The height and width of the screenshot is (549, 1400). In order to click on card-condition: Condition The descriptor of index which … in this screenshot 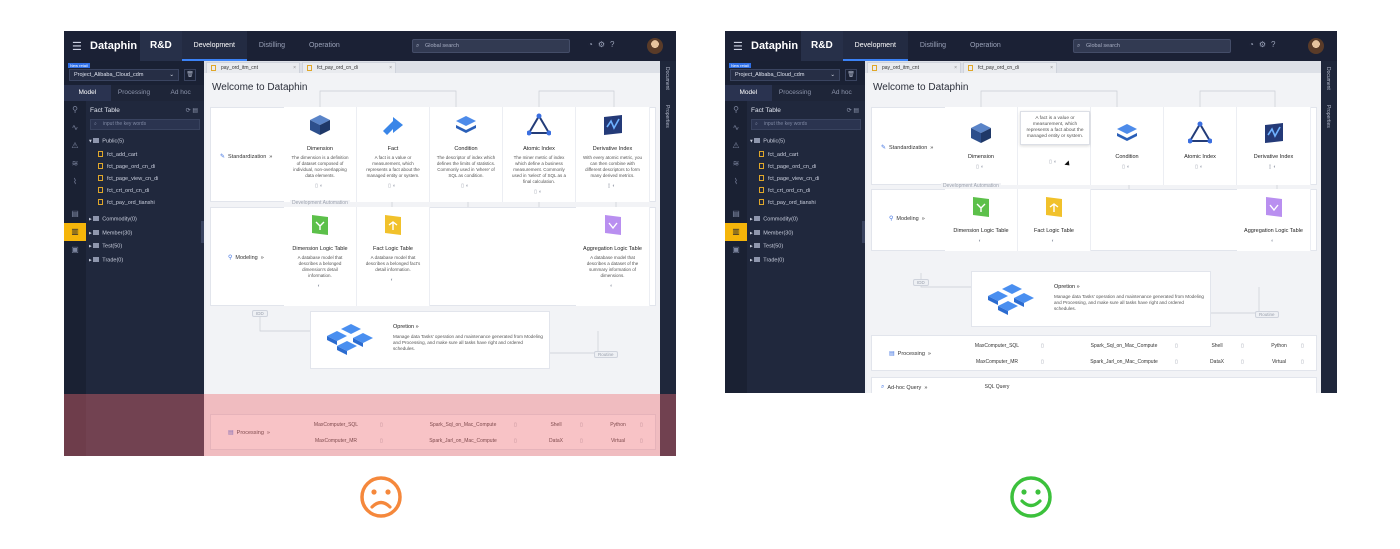, I will do `click(466, 154)`.